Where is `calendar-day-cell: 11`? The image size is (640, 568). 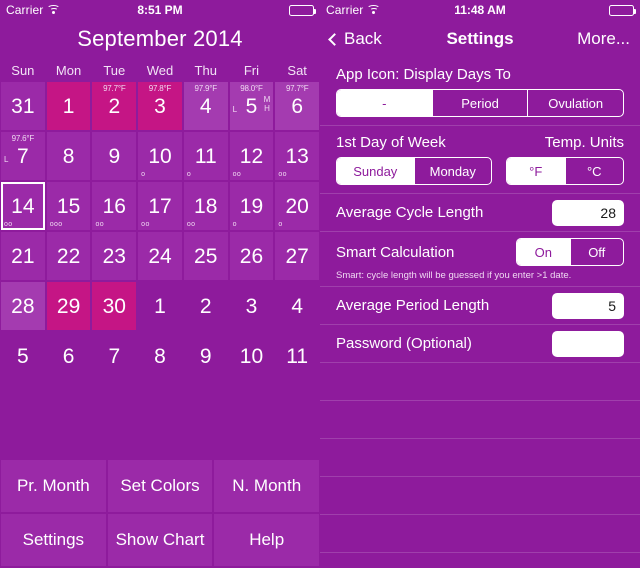
calendar-day-cell: 11 is located at coordinates (297, 356).